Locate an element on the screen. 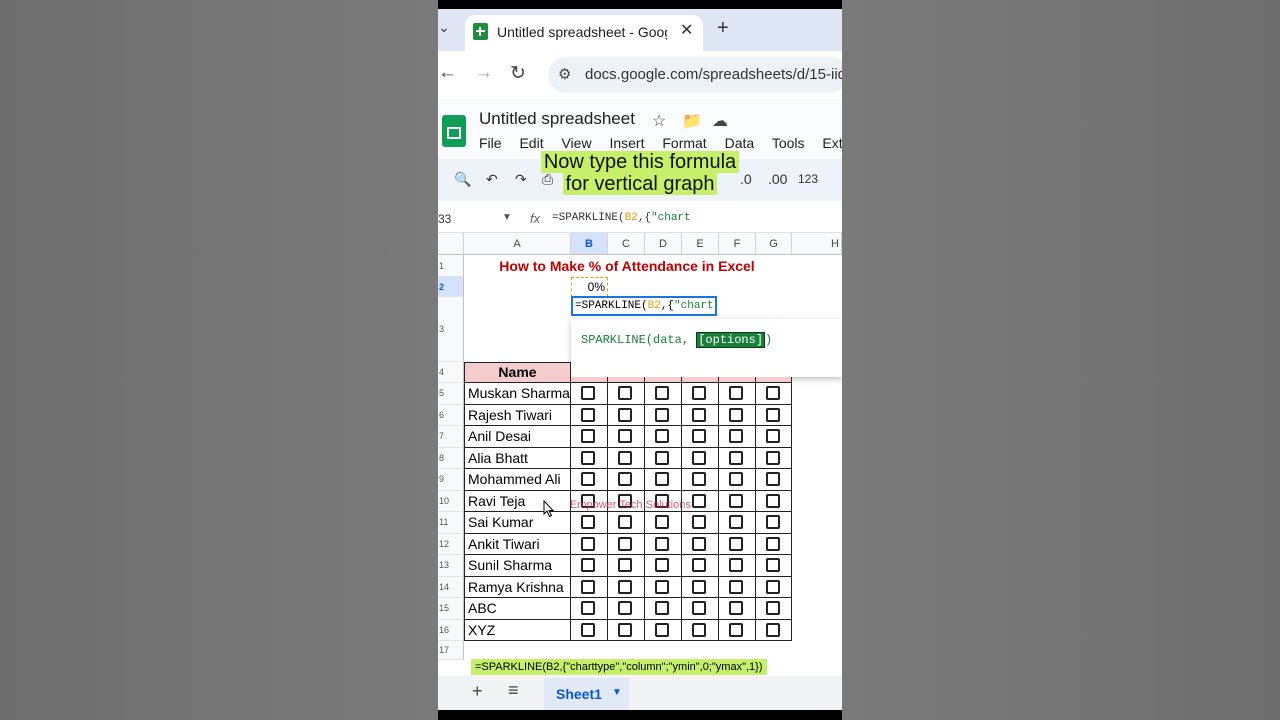 This screenshot has width=1280, height=720. add-sheet-icon: + is located at coordinates (477, 691).